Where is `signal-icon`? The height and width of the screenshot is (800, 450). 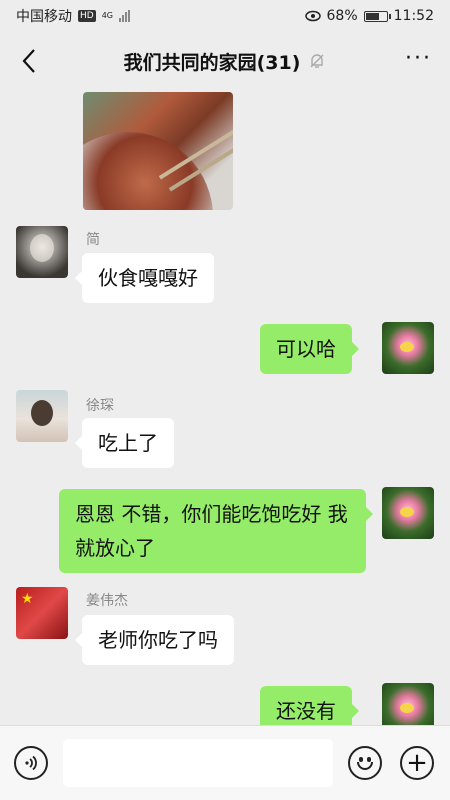
signal-icon is located at coordinates (124, 16).